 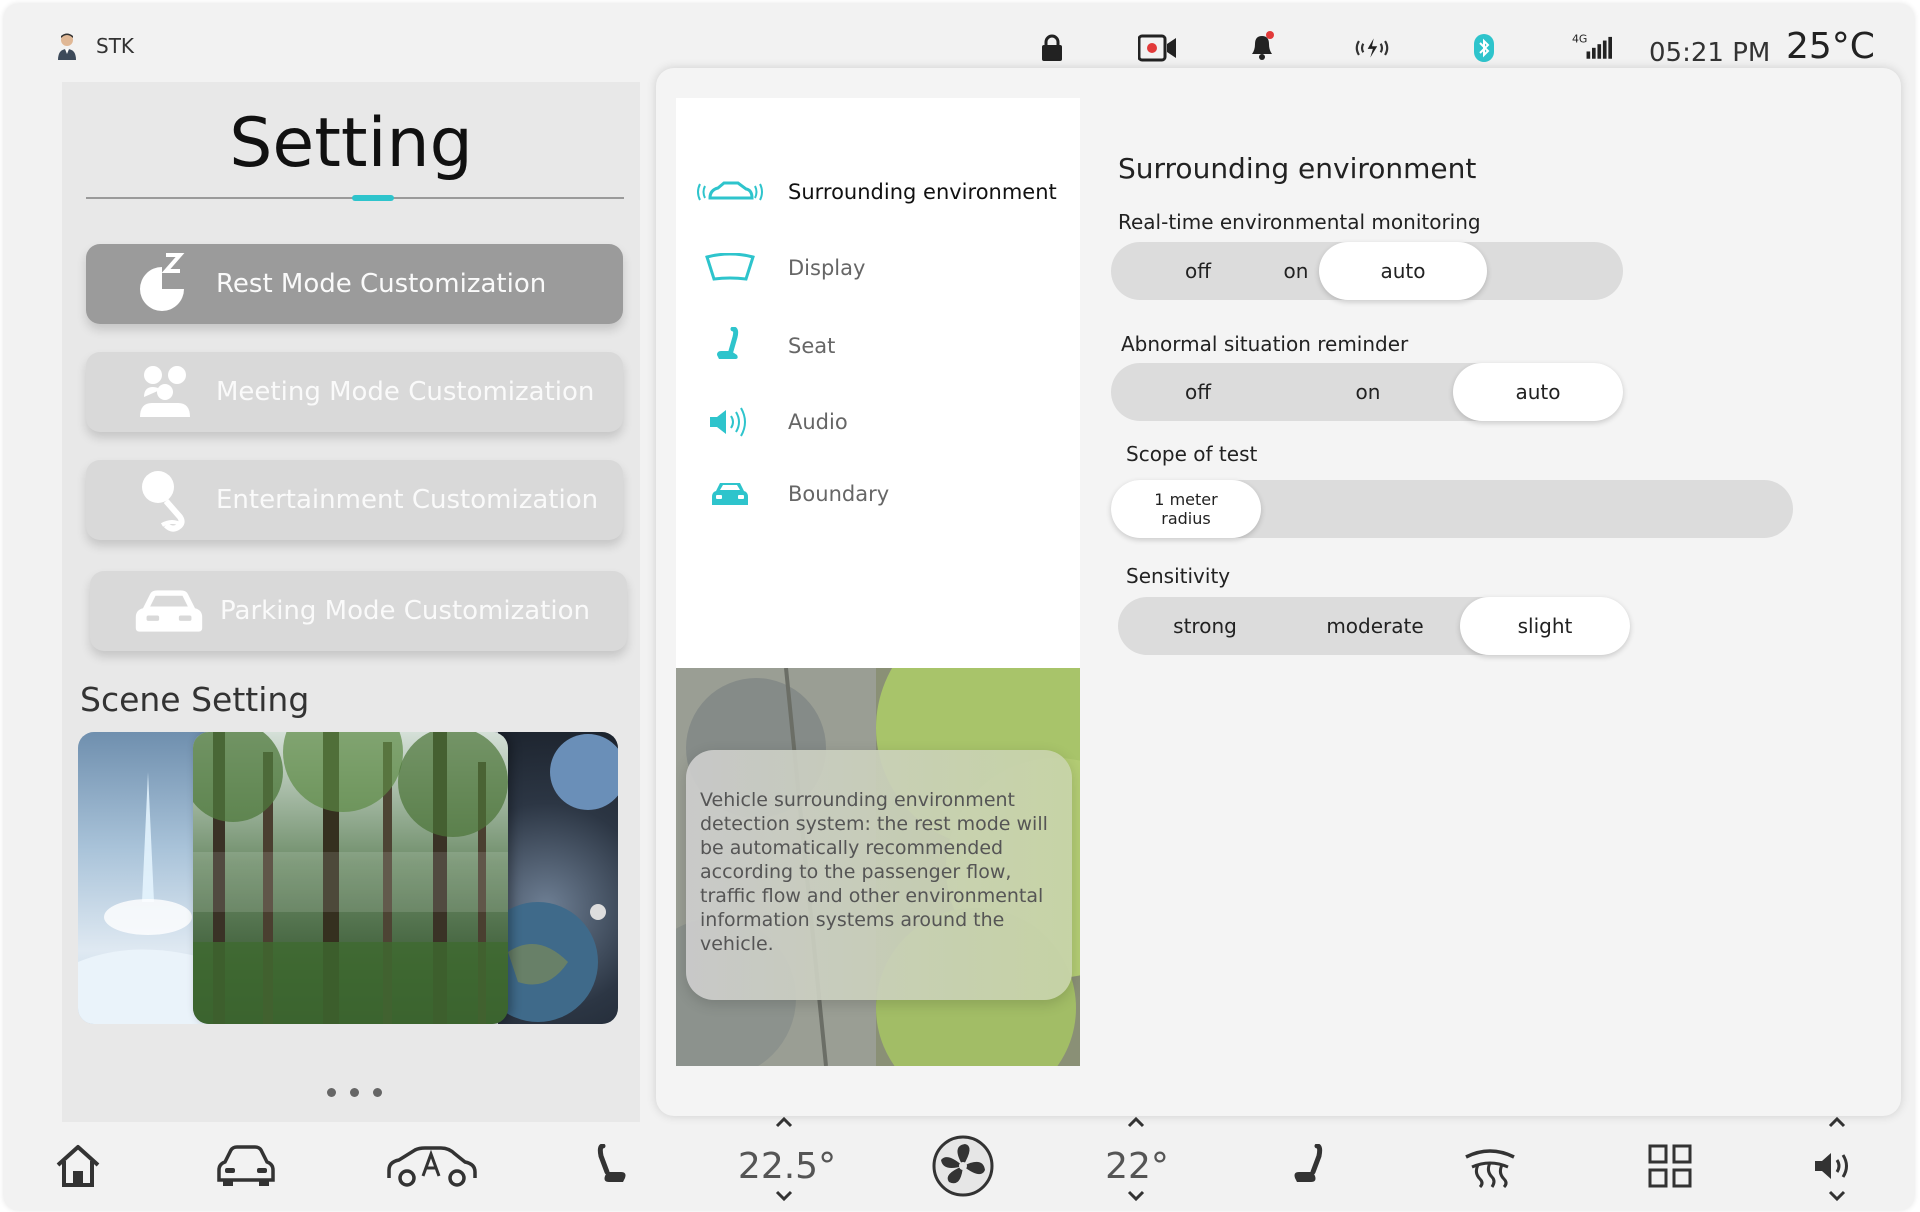 I want to click on auto-drive-button, so click(x=432, y=1166).